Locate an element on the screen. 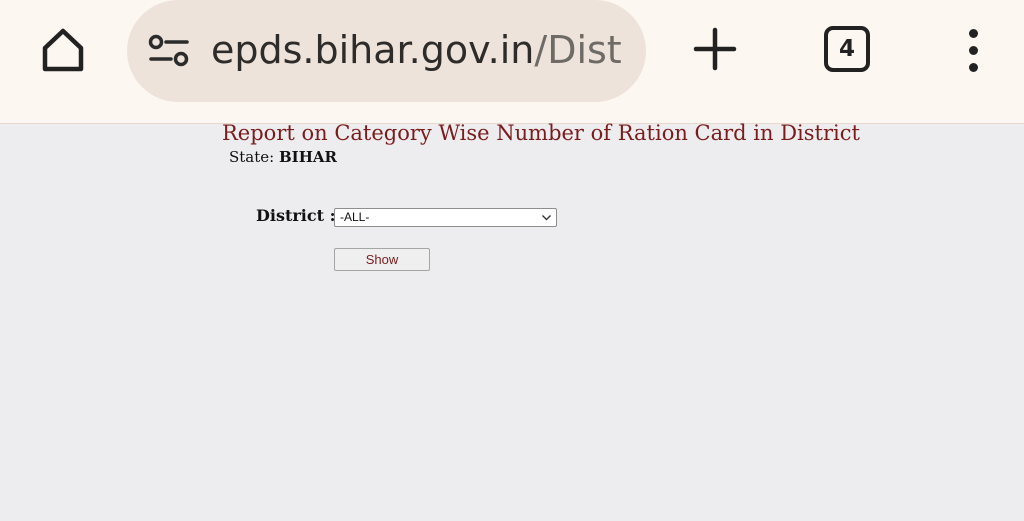 The width and height of the screenshot is (1024, 521). home-icon is located at coordinates (63, 50).